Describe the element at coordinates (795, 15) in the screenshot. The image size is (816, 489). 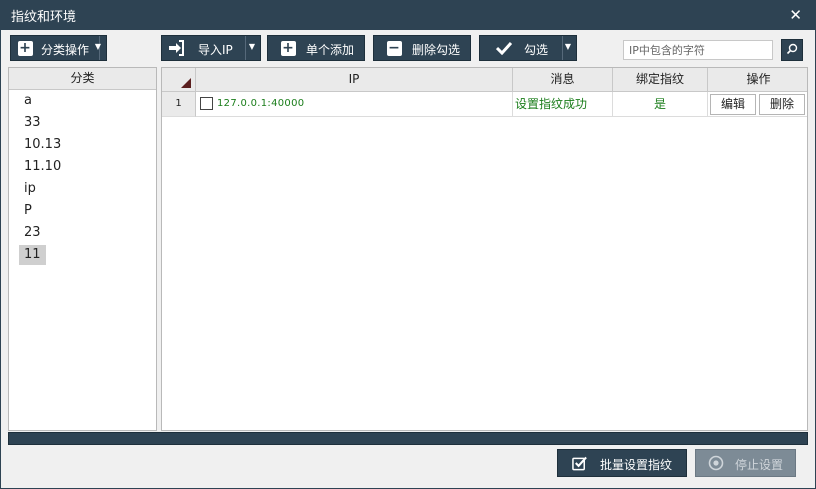
I see `close-icon: ✕` at that location.